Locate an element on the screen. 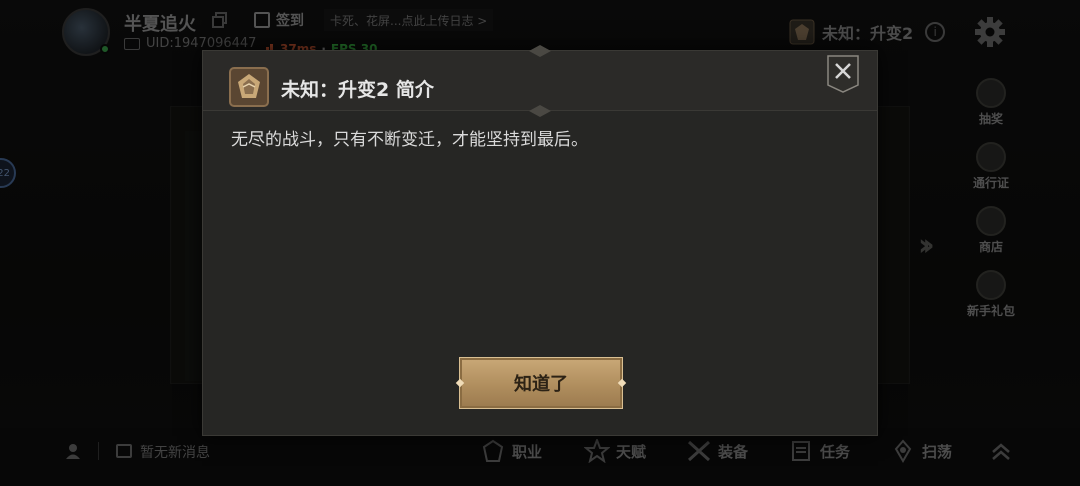 The width and height of the screenshot is (1080, 486). dialog-header: 未知：升变2 简介 is located at coordinates (540, 81).